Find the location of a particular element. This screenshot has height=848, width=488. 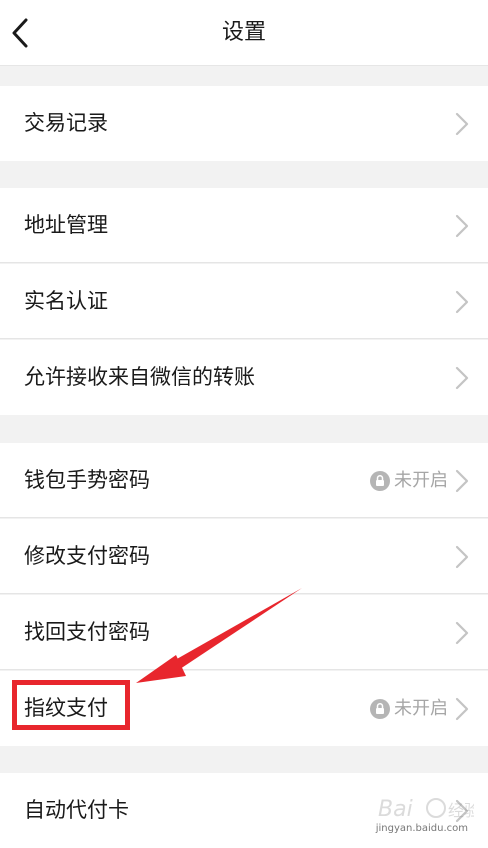

row-recover-payment-password: 找回支付密码 is located at coordinates (244, 632).